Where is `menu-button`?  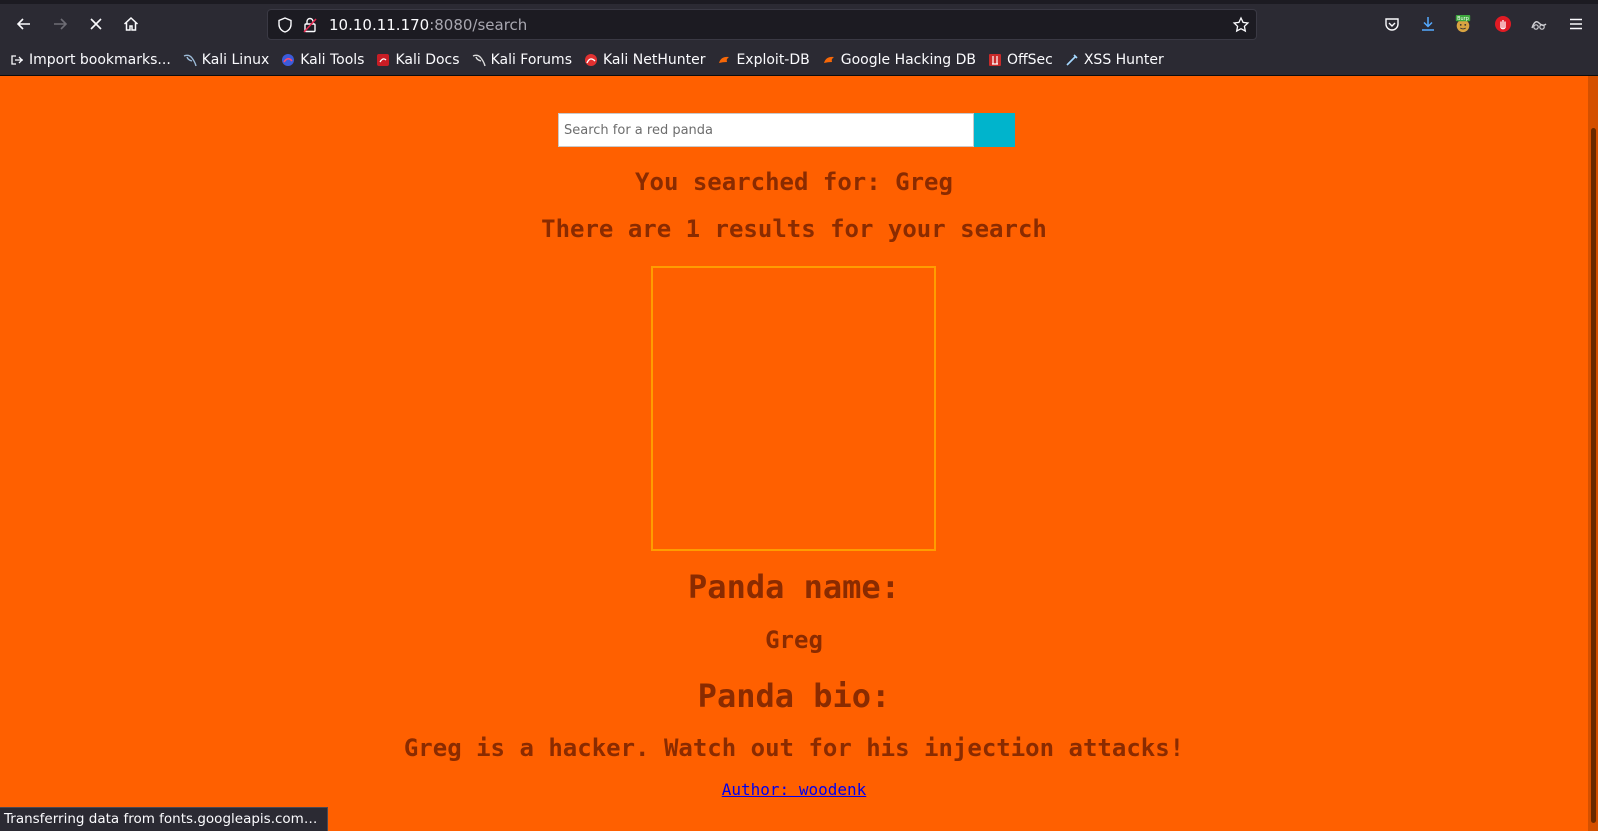
menu-button is located at coordinates (1576, 24).